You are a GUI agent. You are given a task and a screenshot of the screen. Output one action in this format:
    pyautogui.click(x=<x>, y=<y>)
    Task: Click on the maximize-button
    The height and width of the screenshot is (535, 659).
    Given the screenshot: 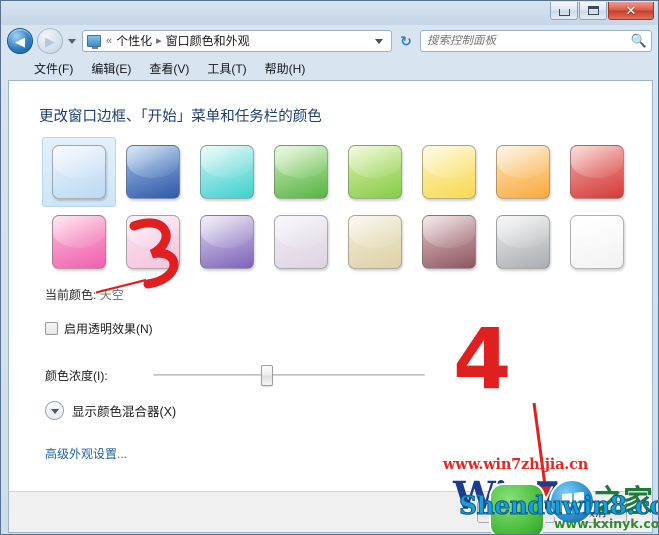 What is the action you would take?
    pyautogui.click(x=593, y=11)
    